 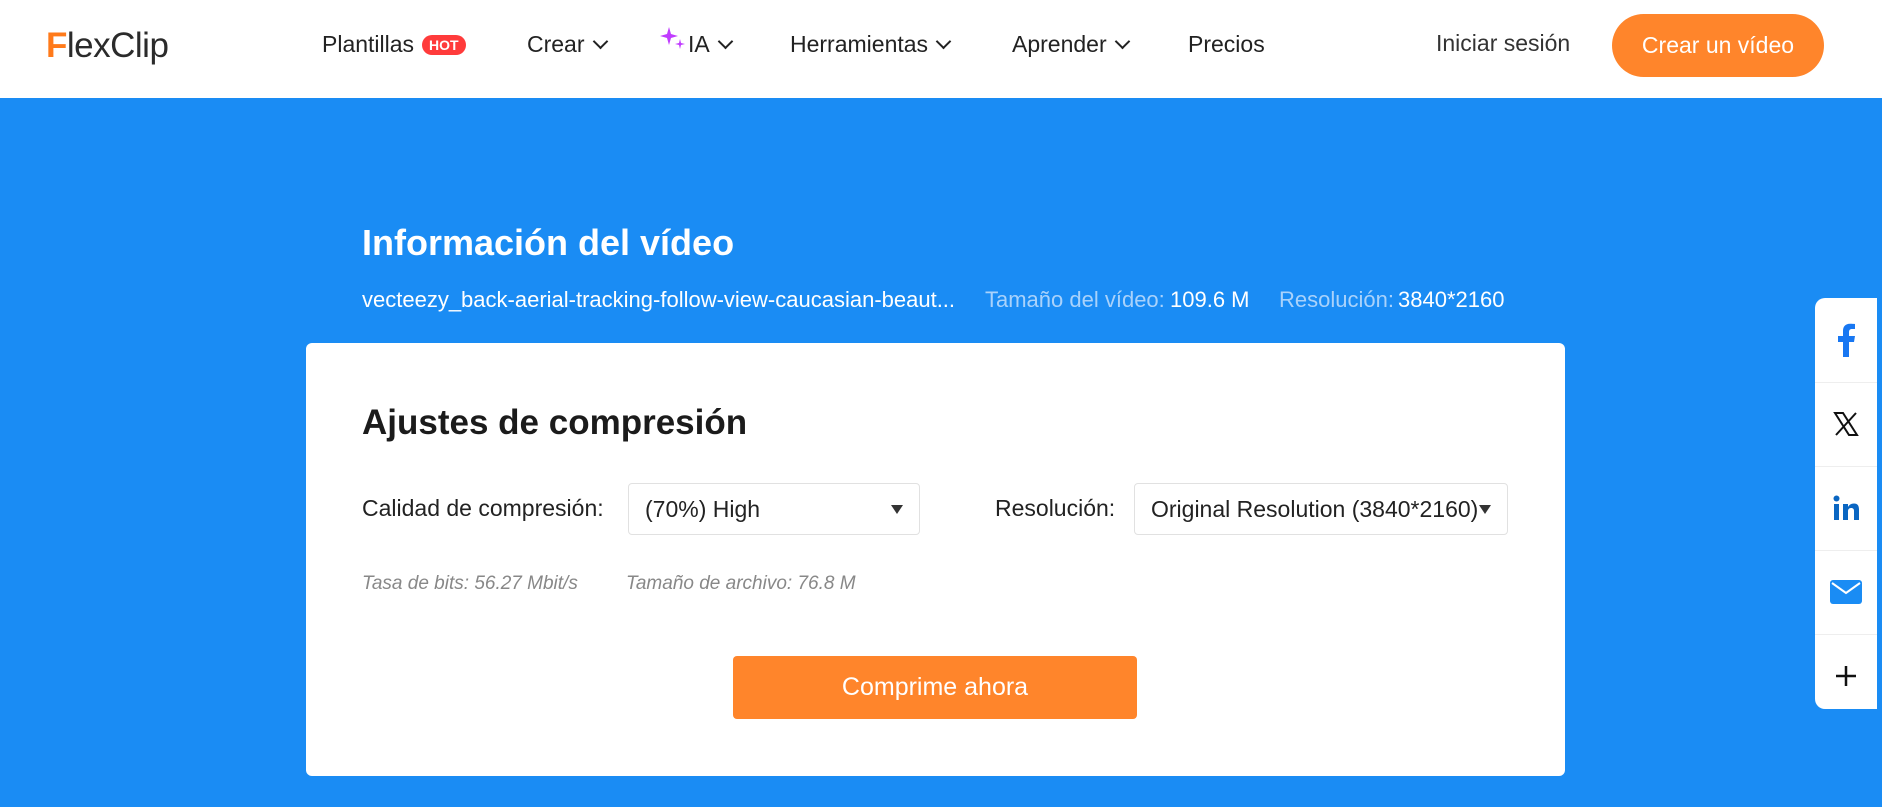 What do you see at coordinates (1451, 299) in the screenshot?
I see `video-resolution-value: 3840*2160` at bounding box center [1451, 299].